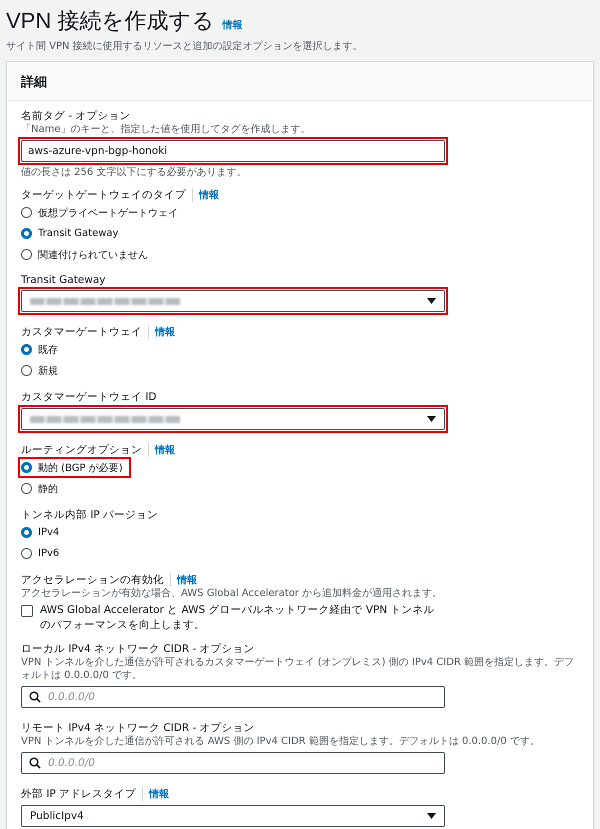 This screenshot has width=600, height=829. Describe the element at coordinates (78, 794) in the screenshot. I see `field-label: 外部 IP アドレスタイプ` at that location.